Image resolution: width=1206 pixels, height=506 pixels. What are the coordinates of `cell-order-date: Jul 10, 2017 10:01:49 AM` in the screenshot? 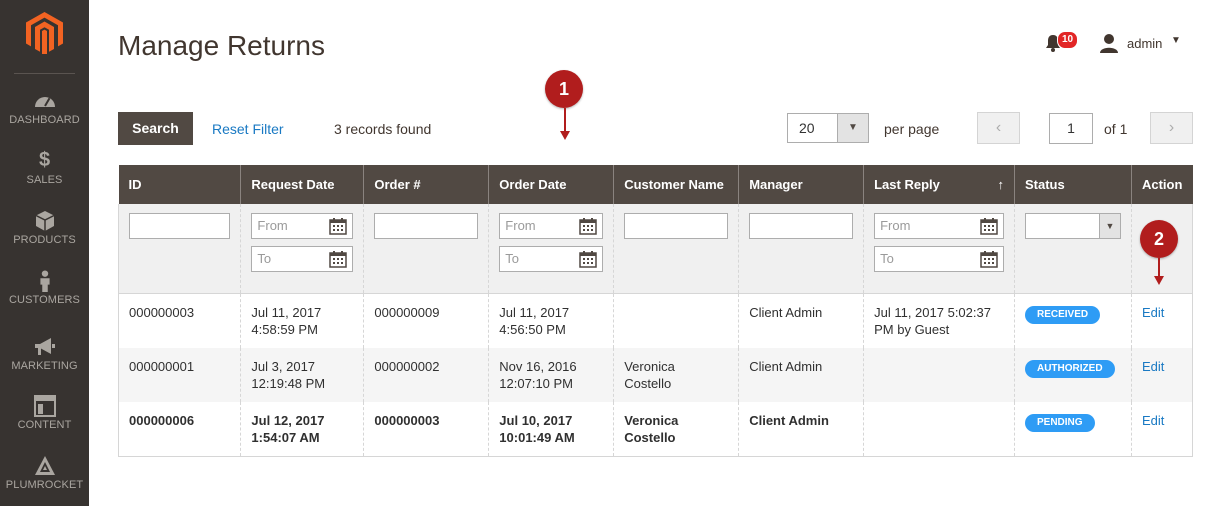 It's located at (551, 429).